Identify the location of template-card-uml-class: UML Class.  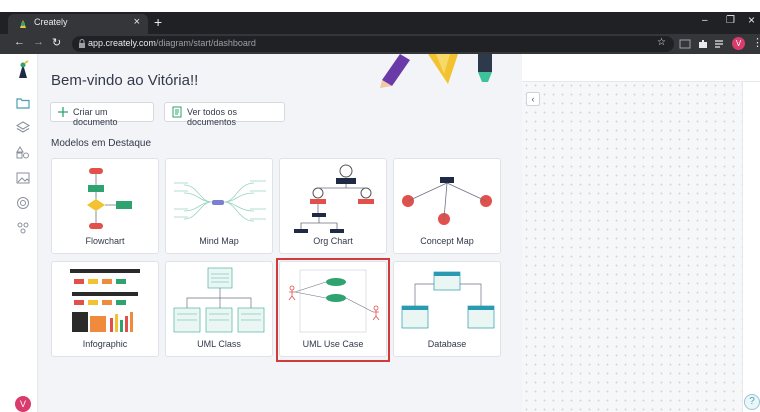
(219, 309).